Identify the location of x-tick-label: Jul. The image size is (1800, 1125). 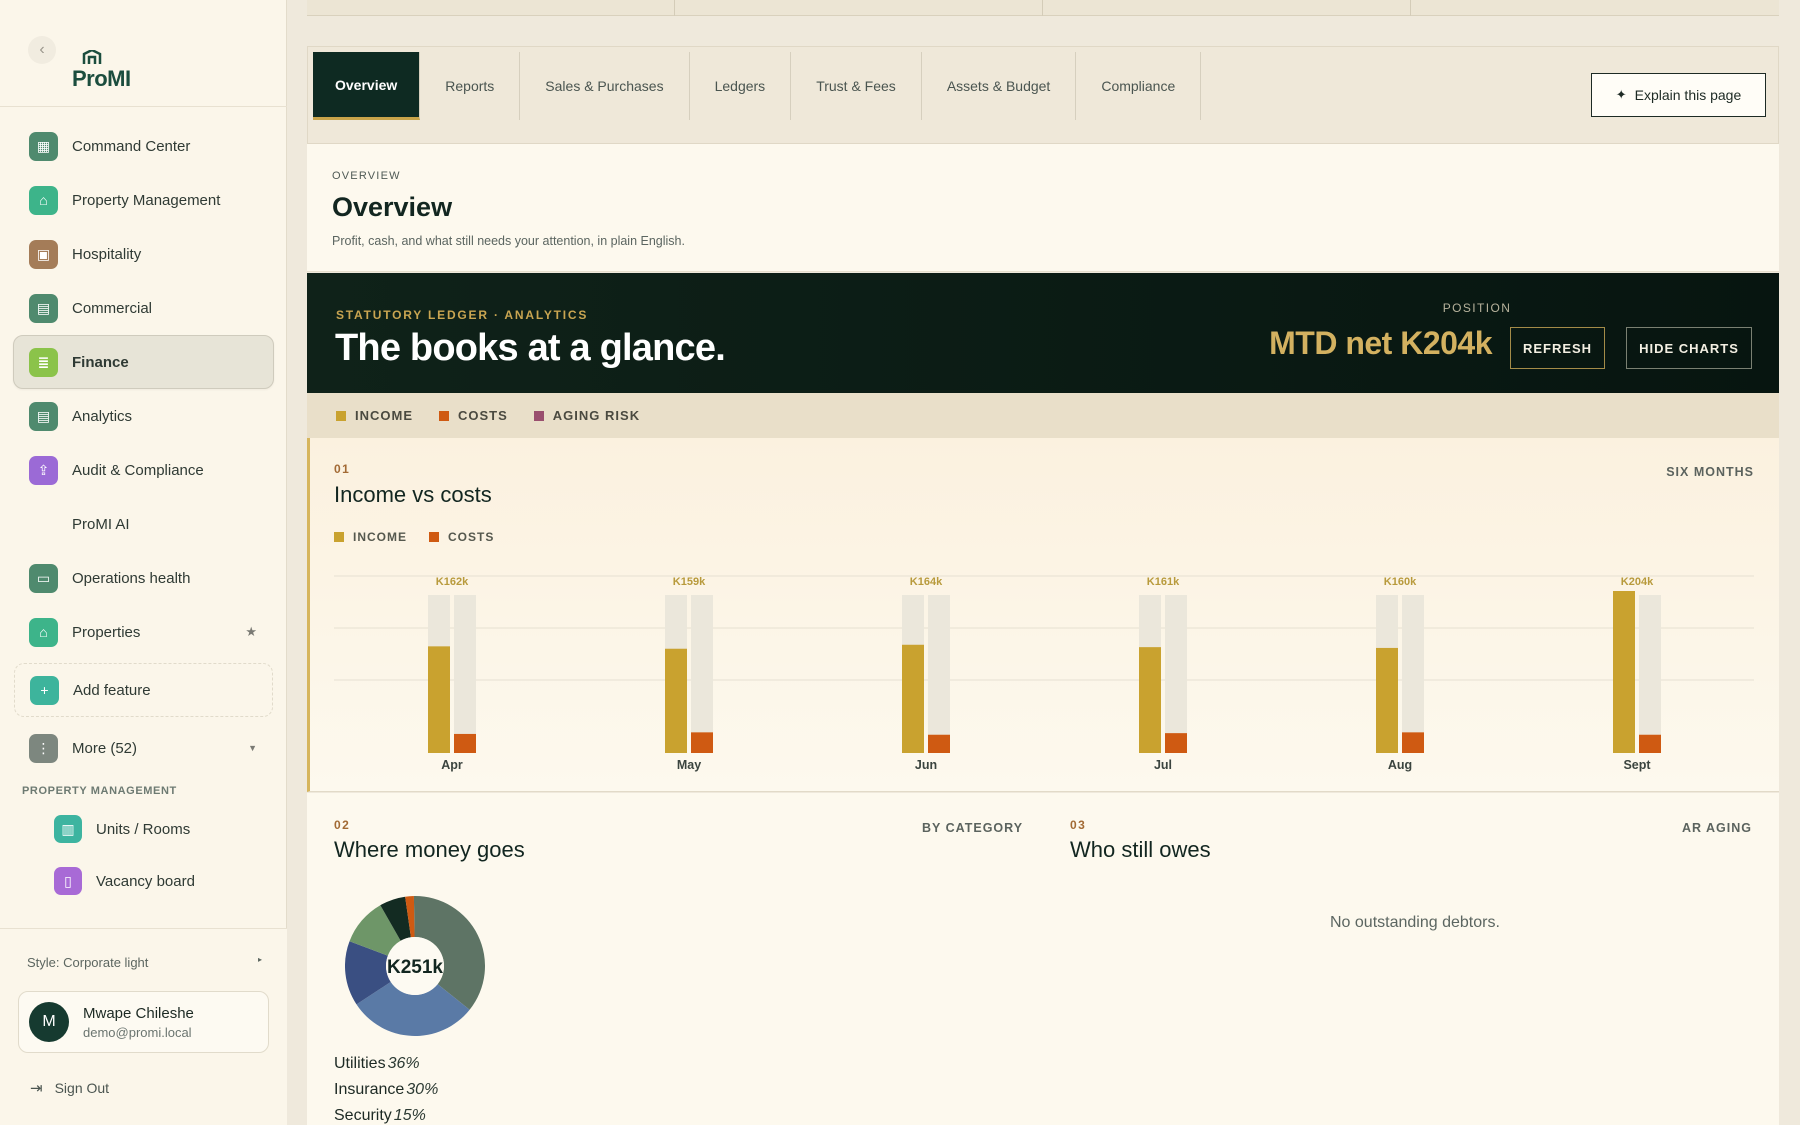
(1163, 765).